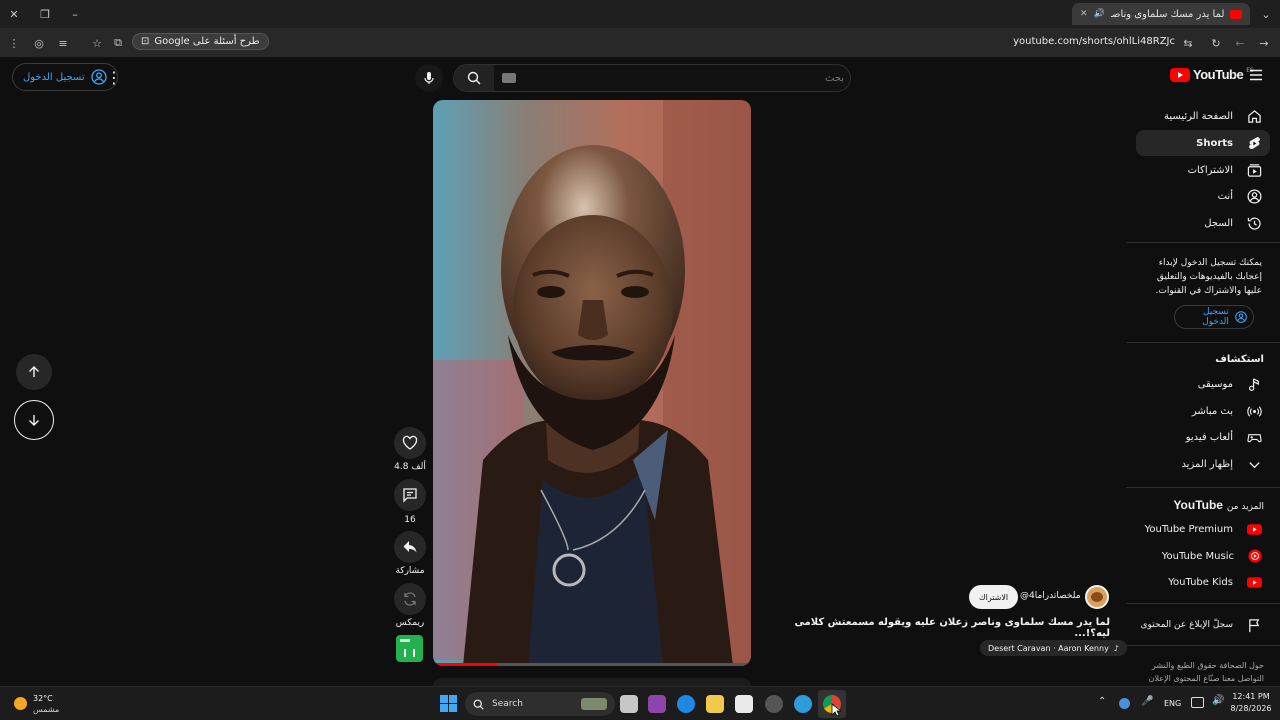 Image resolution: width=1280 pixels, height=720 pixels. What do you see at coordinates (1251, 708) in the screenshot?
I see `clock-date: 8/28/2026` at bounding box center [1251, 708].